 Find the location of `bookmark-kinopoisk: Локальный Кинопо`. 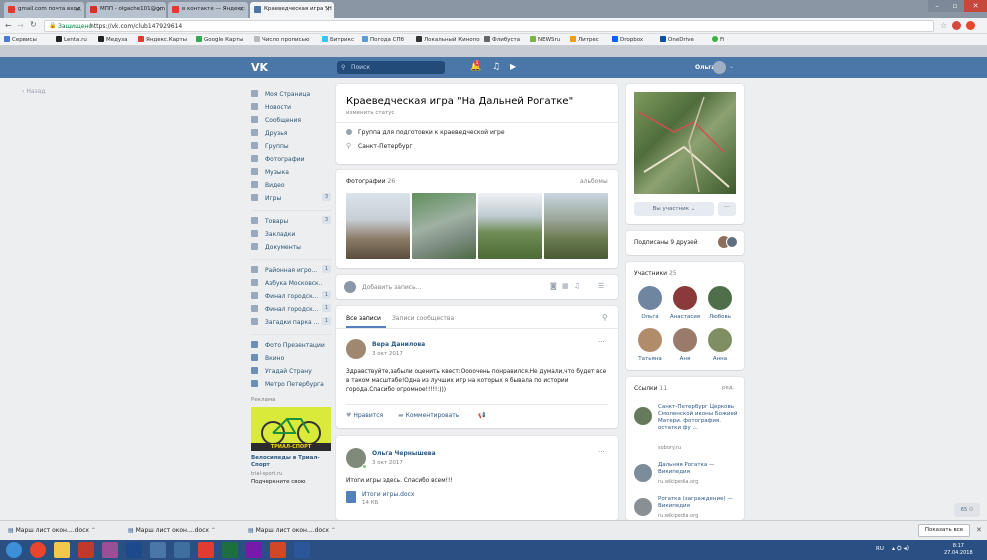

bookmark-kinopoisk: Локальный Кинопо is located at coordinates (448, 39).